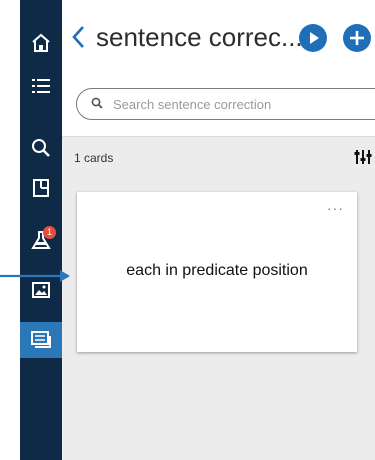 The image size is (375, 460). Describe the element at coordinates (49, 232) in the screenshot. I see `notification-badge: 1` at that location.